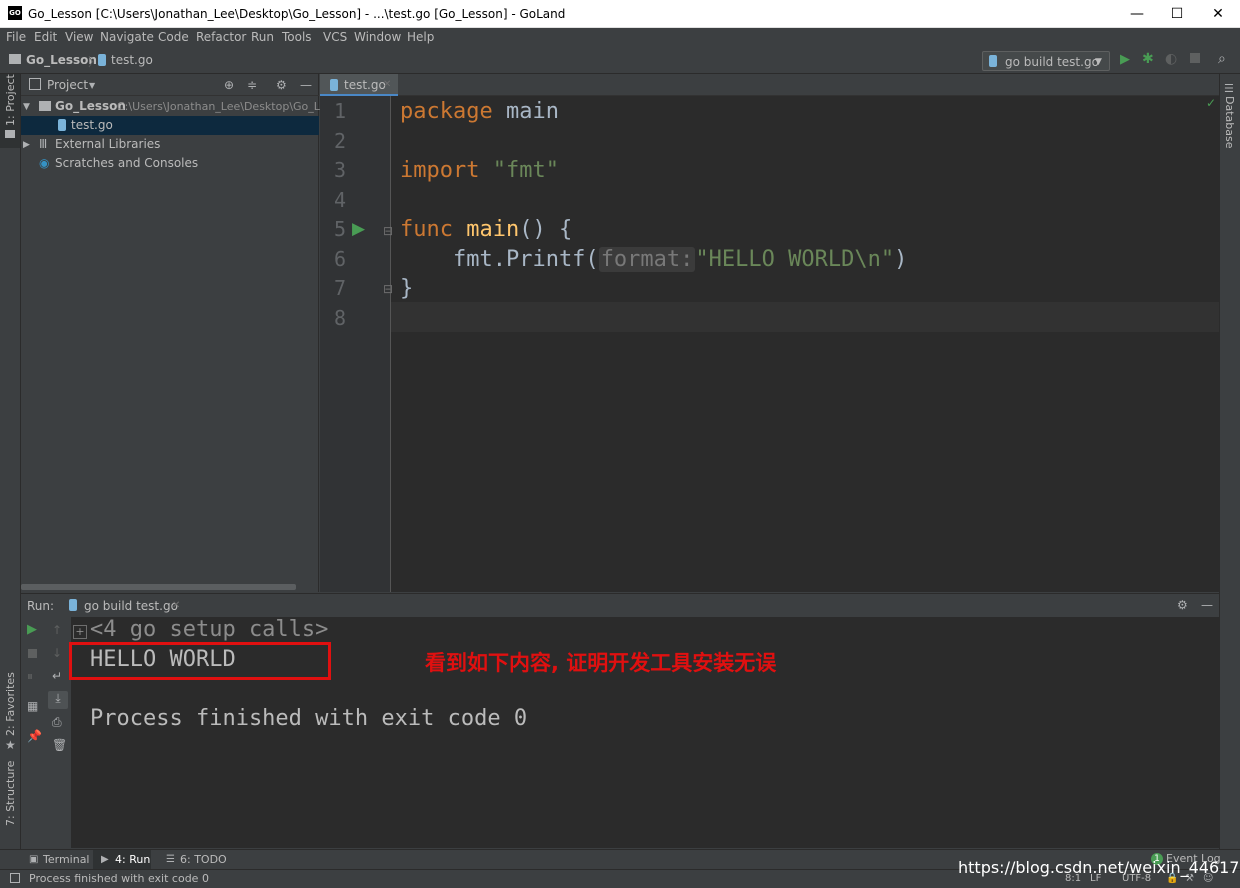  Describe the element at coordinates (32, 706) in the screenshot. I see `layout-icon: ▦` at that location.